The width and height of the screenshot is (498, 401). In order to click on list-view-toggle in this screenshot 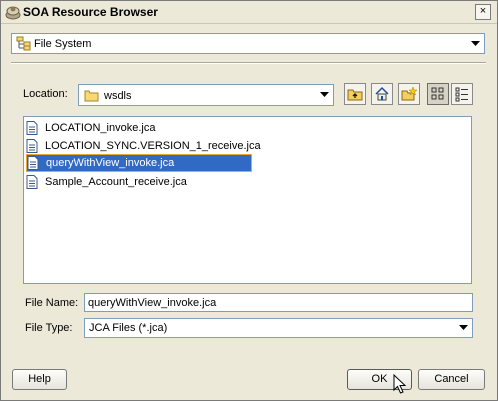, I will do `click(438, 94)`.